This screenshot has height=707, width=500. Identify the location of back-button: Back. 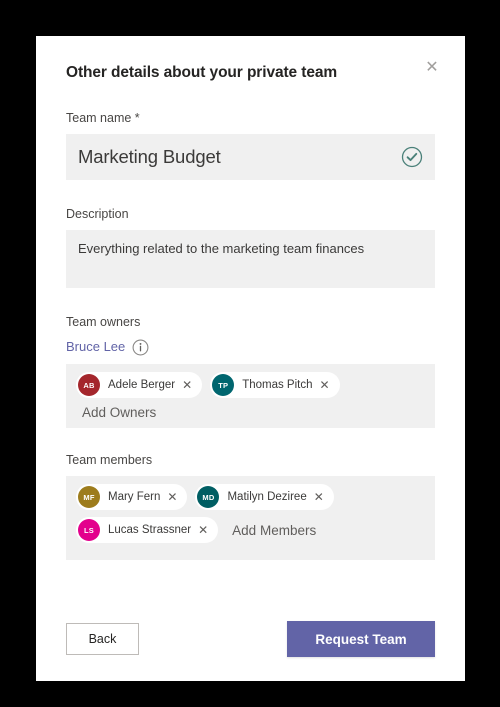
(102, 639).